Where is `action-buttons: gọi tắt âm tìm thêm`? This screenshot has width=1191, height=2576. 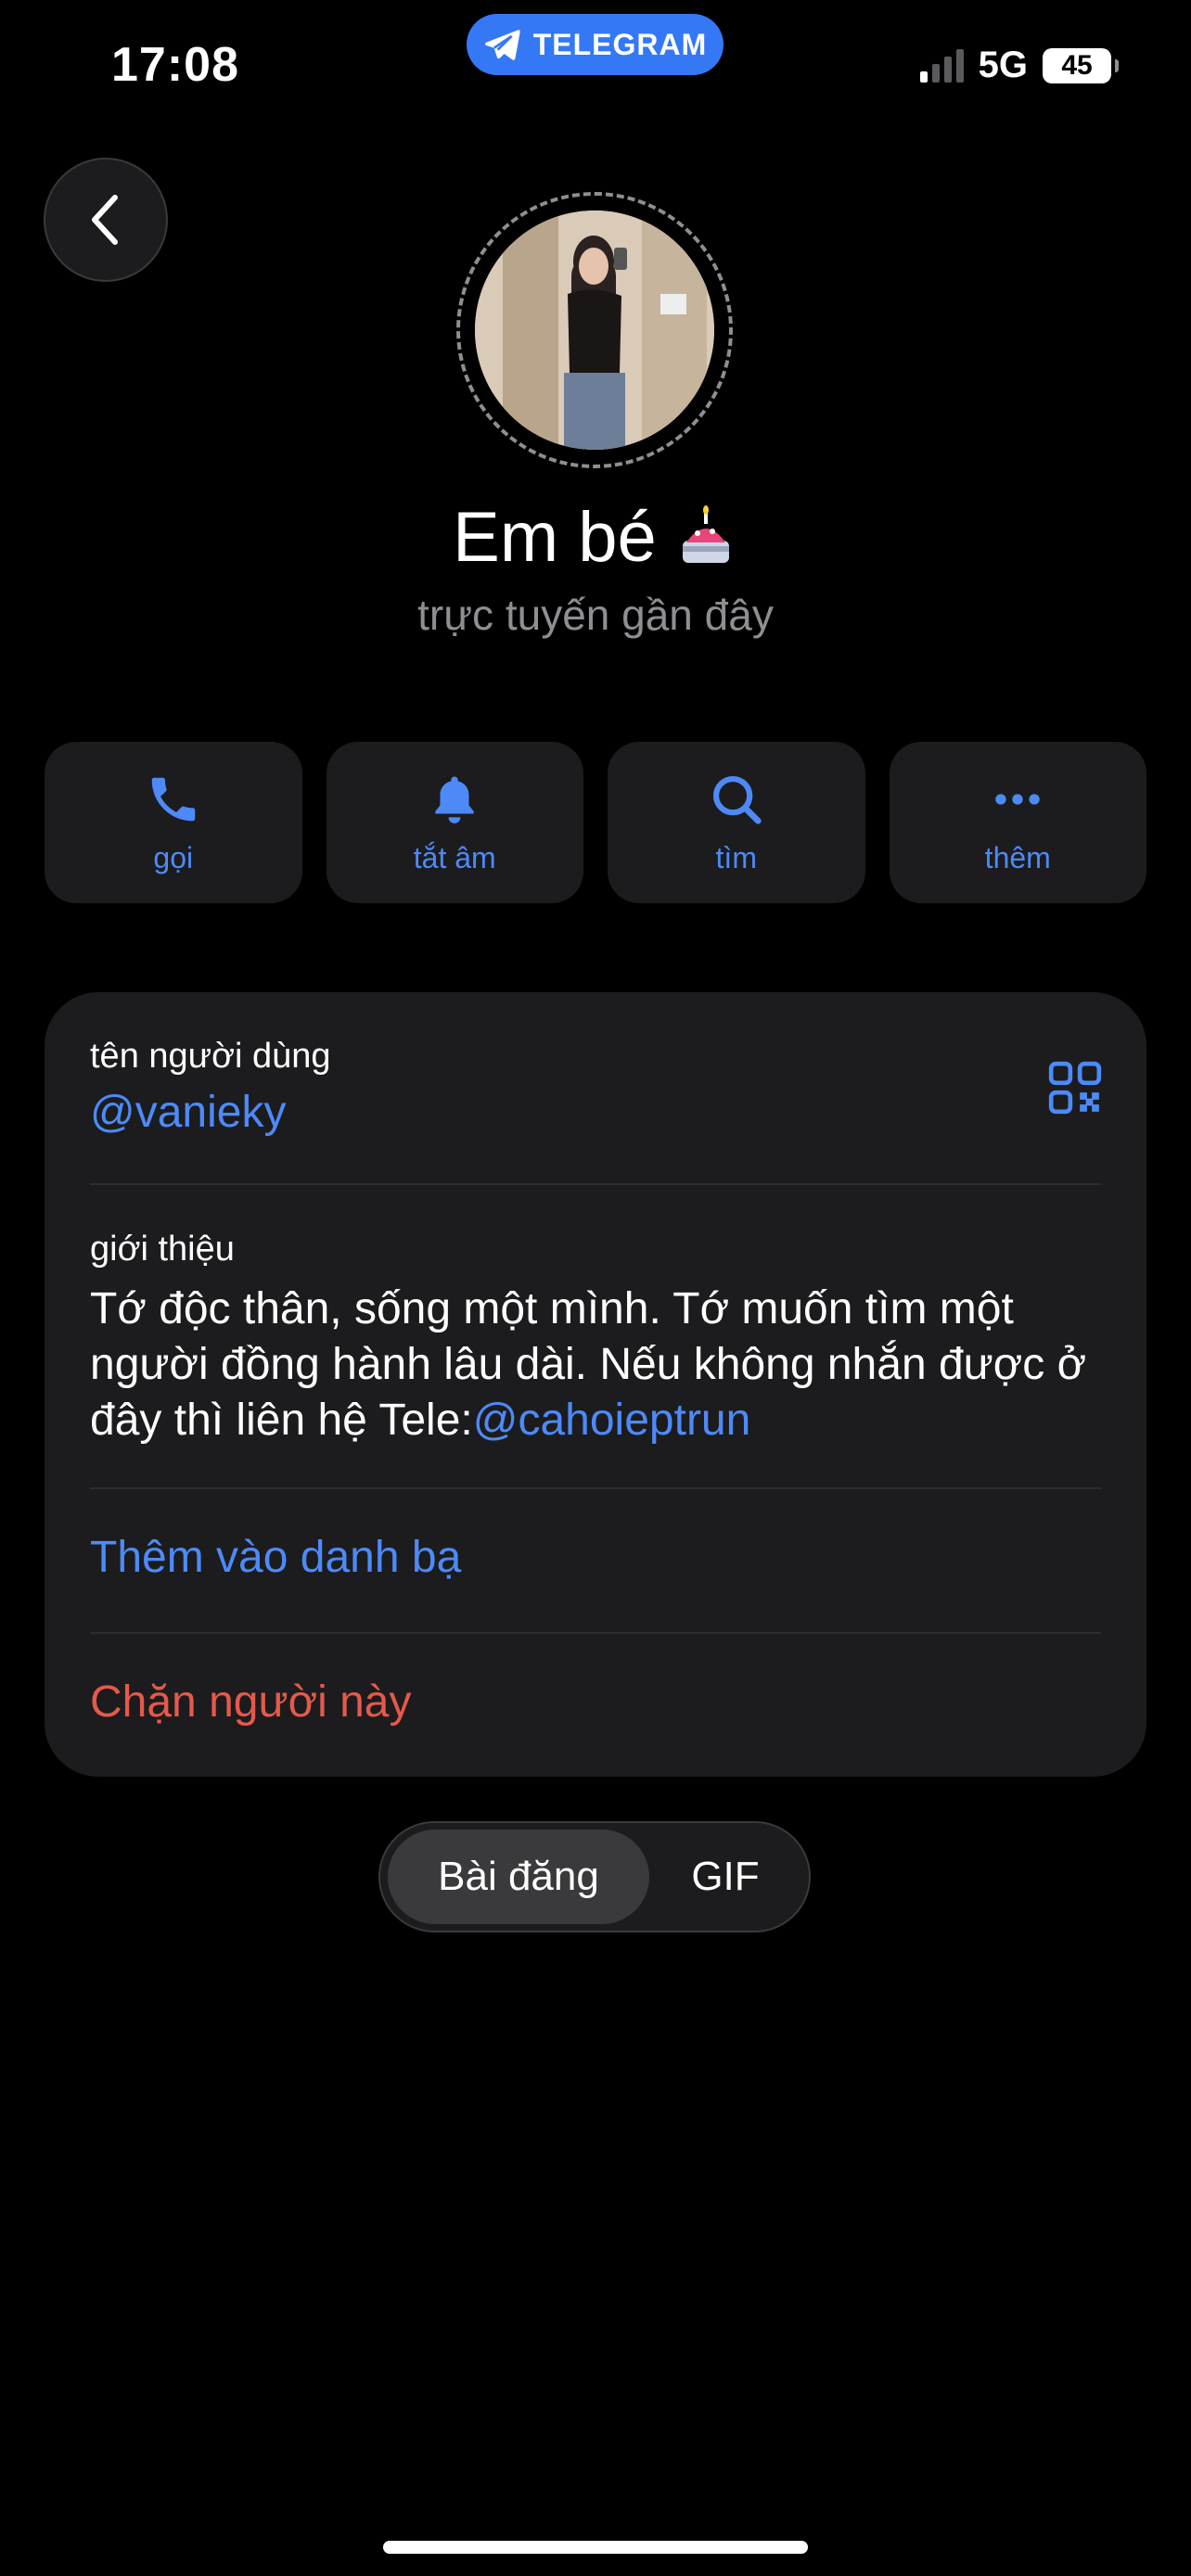
action-buttons: gọi tắt âm tìm thêm is located at coordinates (595, 823).